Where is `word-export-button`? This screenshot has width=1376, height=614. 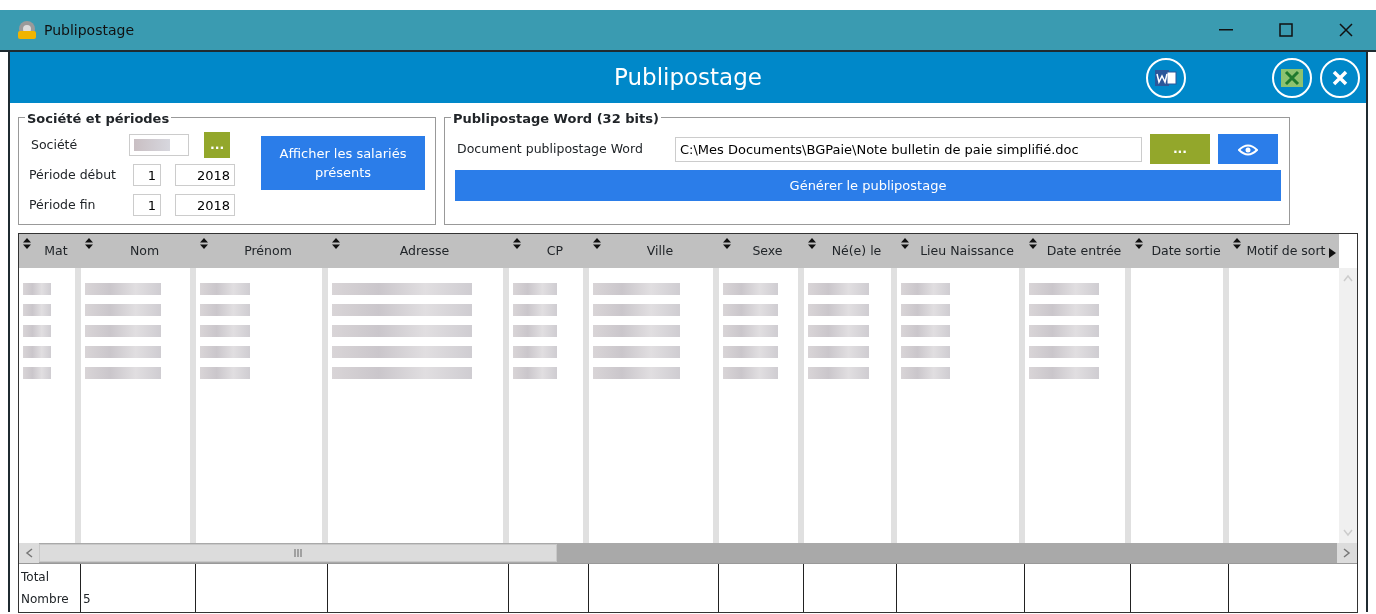
word-export-button is located at coordinates (1166, 77).